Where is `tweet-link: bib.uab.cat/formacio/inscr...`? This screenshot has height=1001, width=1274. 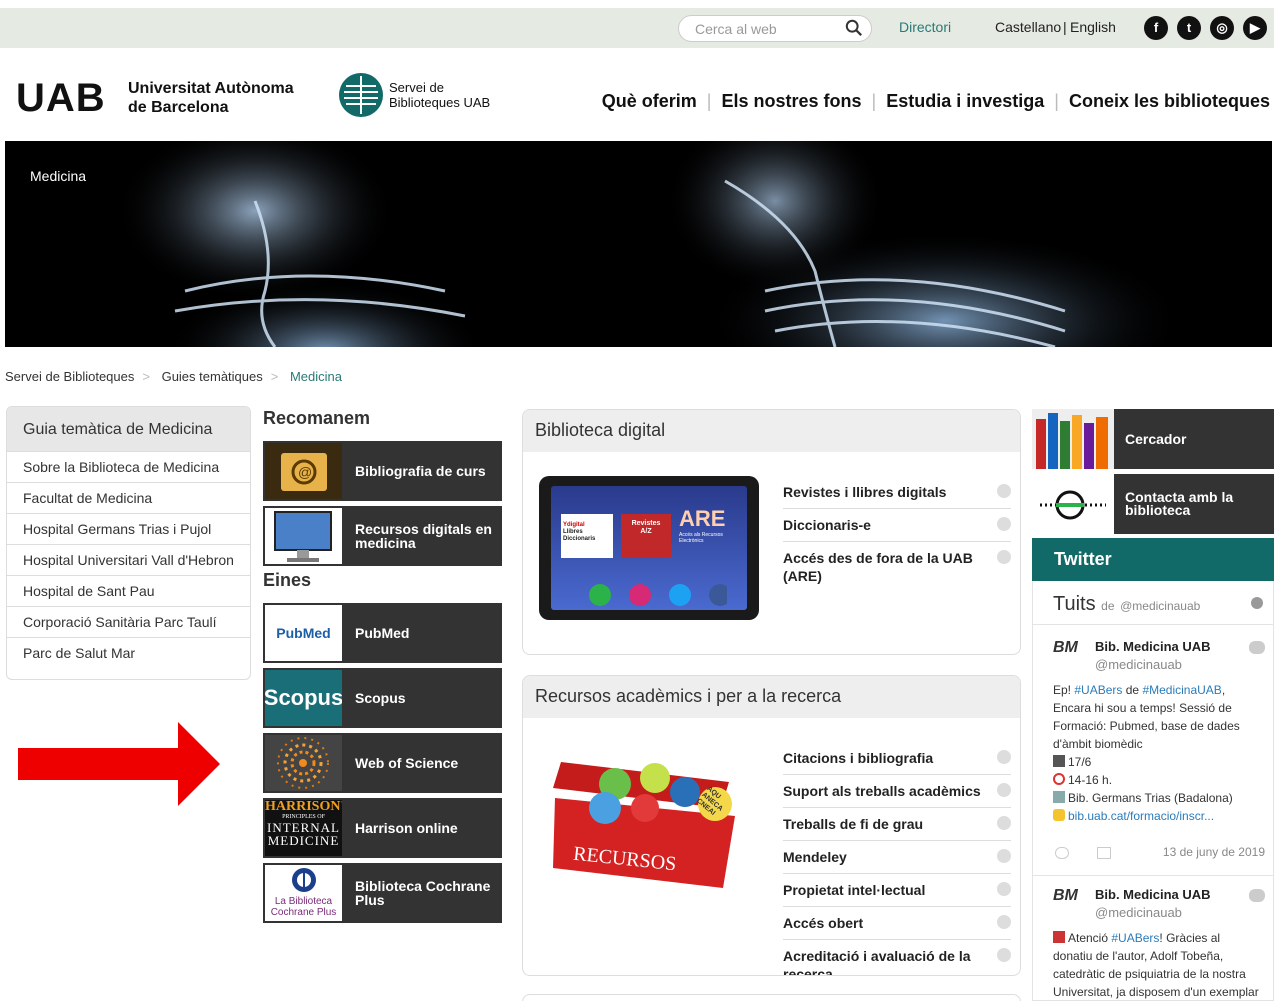
tweet-link: bib.uab.cat/formacio/inscr... is located at coordinates (1141, 816).